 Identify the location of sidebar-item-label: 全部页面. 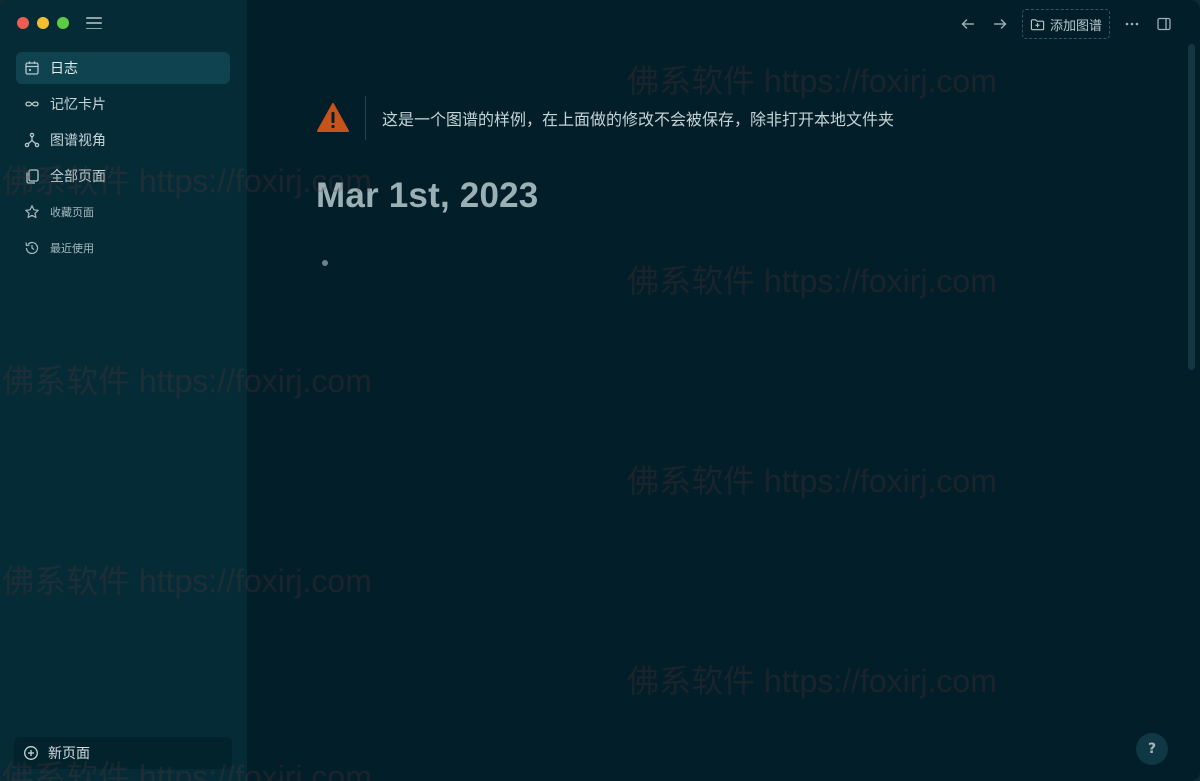
(78, 177).